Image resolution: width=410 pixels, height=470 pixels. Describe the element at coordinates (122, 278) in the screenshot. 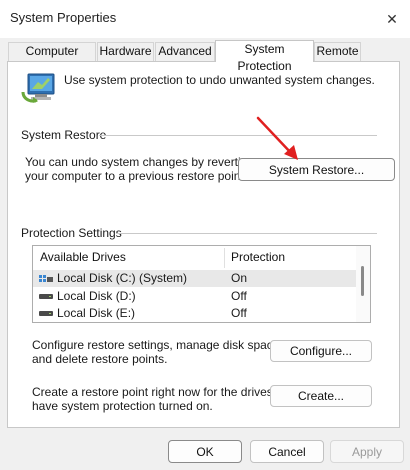

I see `drive-name: Local Disk (C:) (System)` at that location.